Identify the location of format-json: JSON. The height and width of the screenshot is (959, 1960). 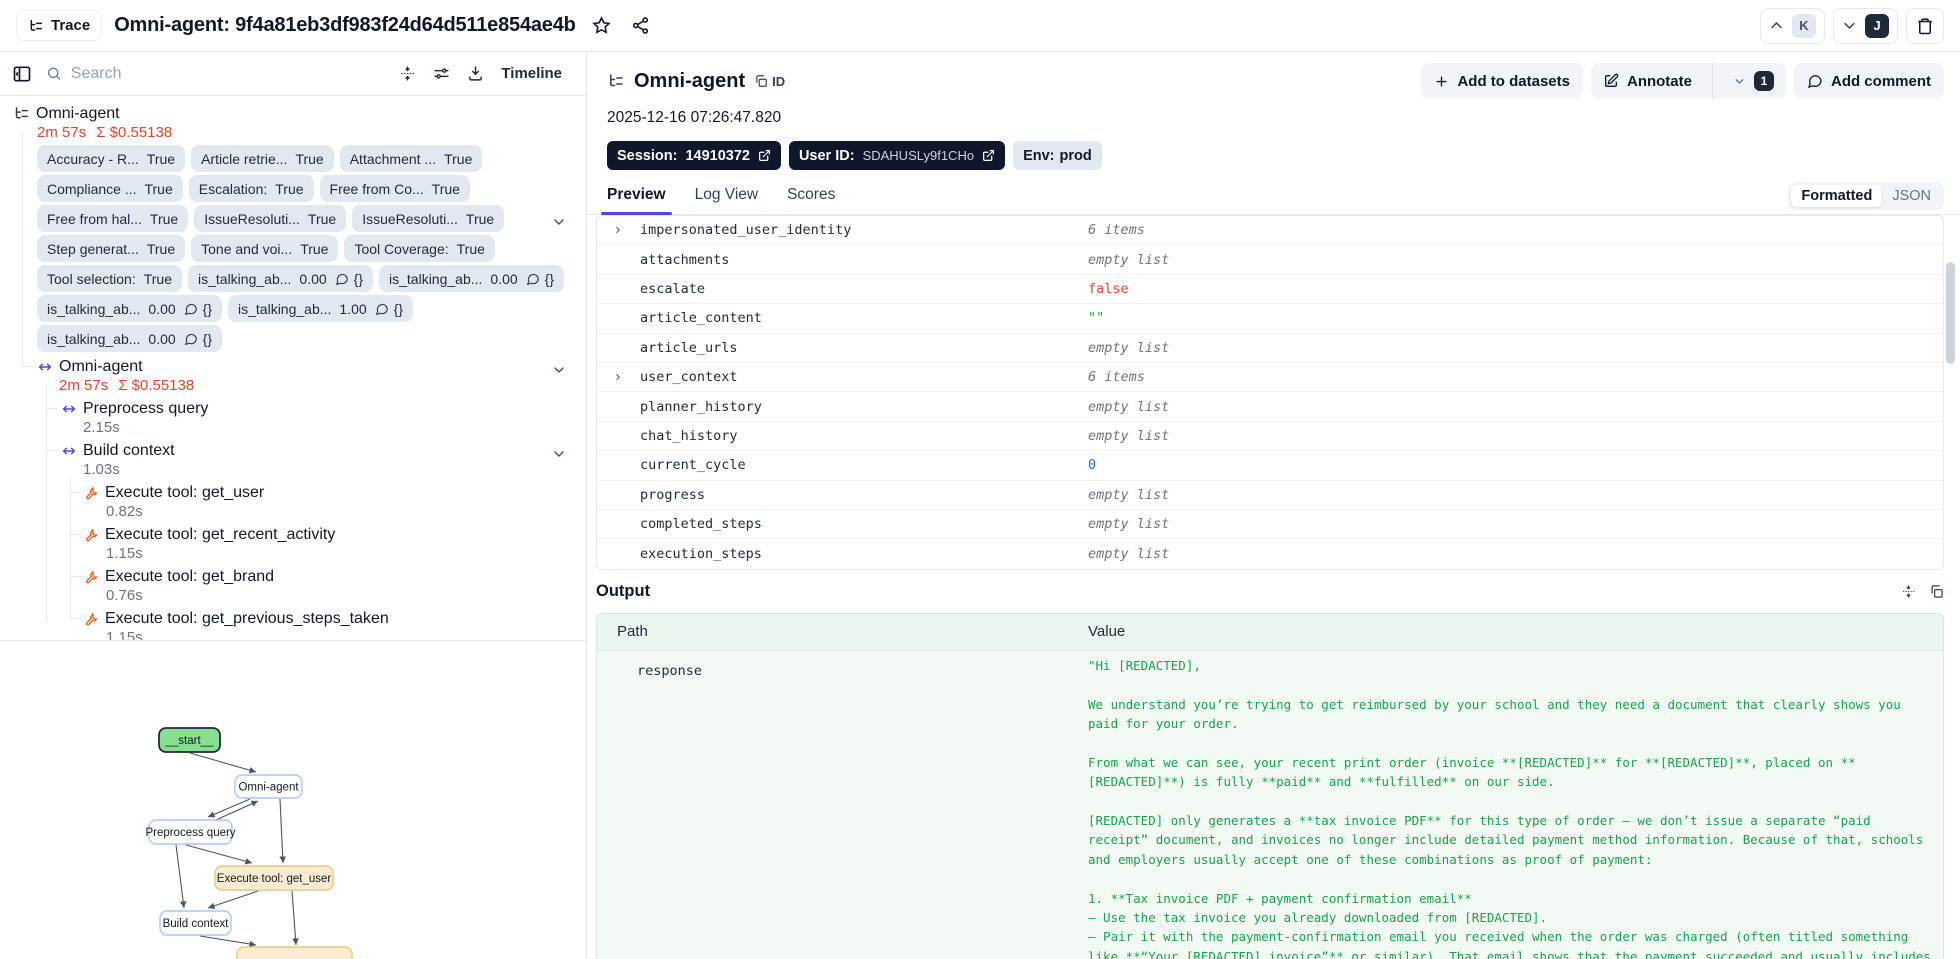
(1911, 196).